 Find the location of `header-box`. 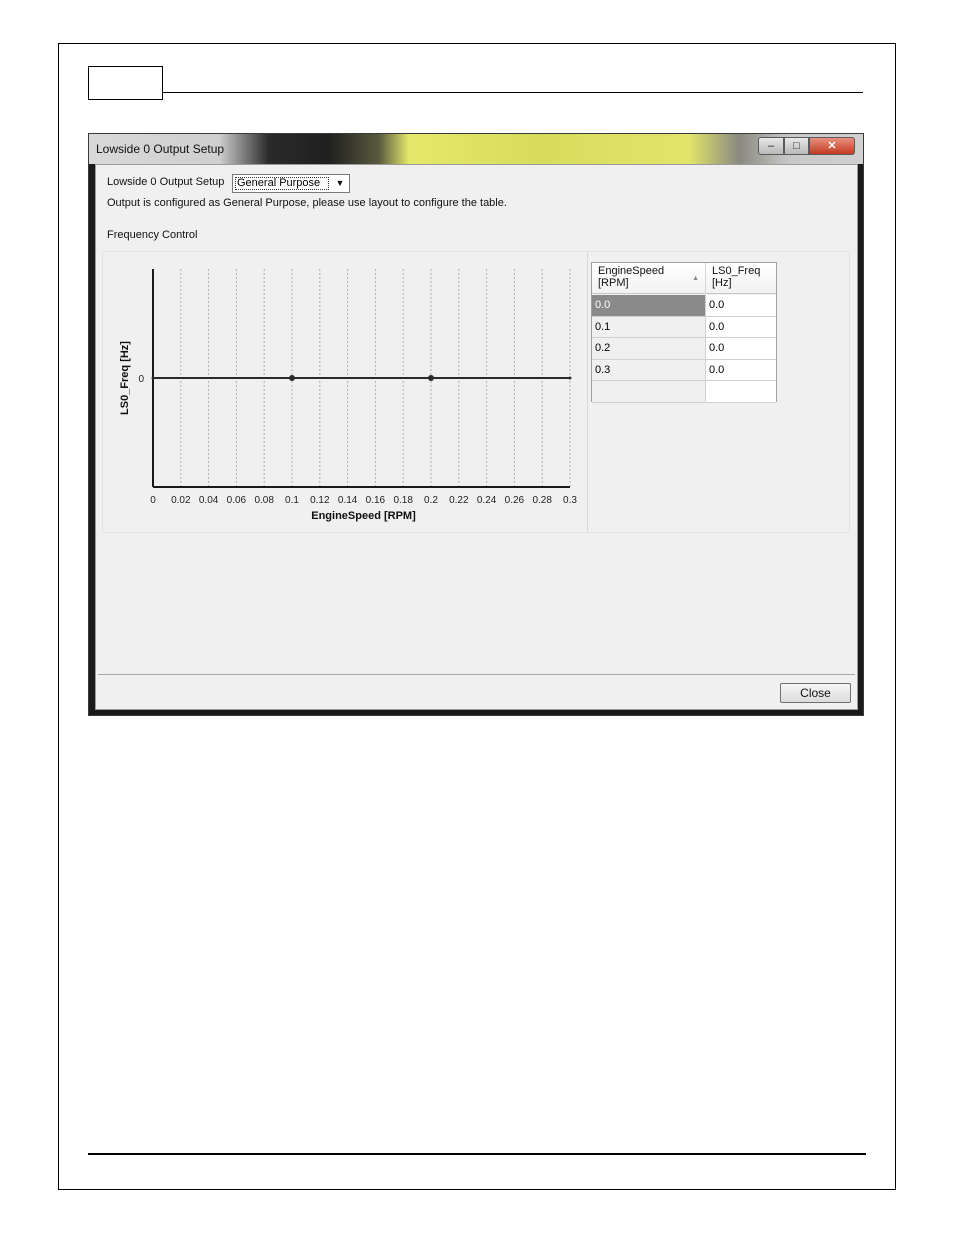

header-box is located at coordinates (125, 83).